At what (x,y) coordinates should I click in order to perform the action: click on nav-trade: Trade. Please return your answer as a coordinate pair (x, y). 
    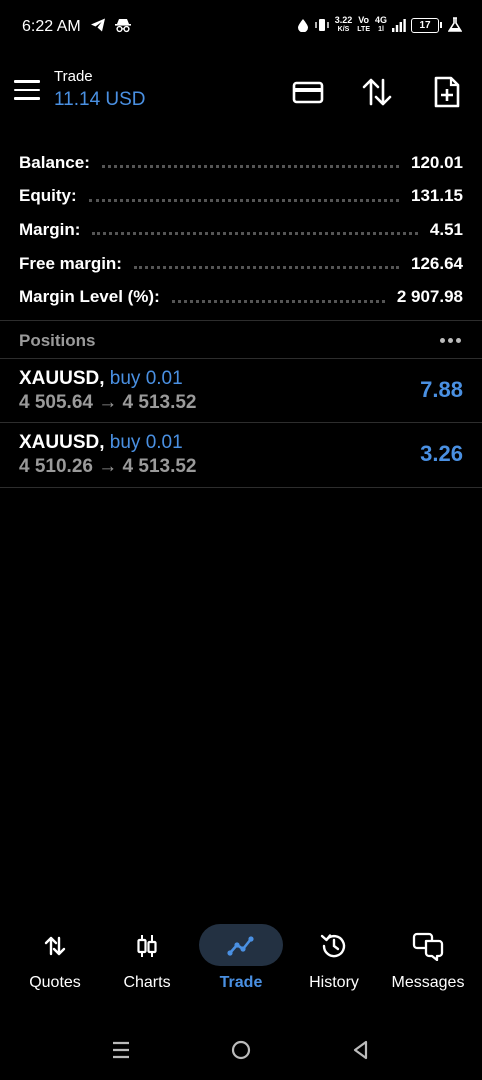
    Looking at the image, I should click on (241, 965).